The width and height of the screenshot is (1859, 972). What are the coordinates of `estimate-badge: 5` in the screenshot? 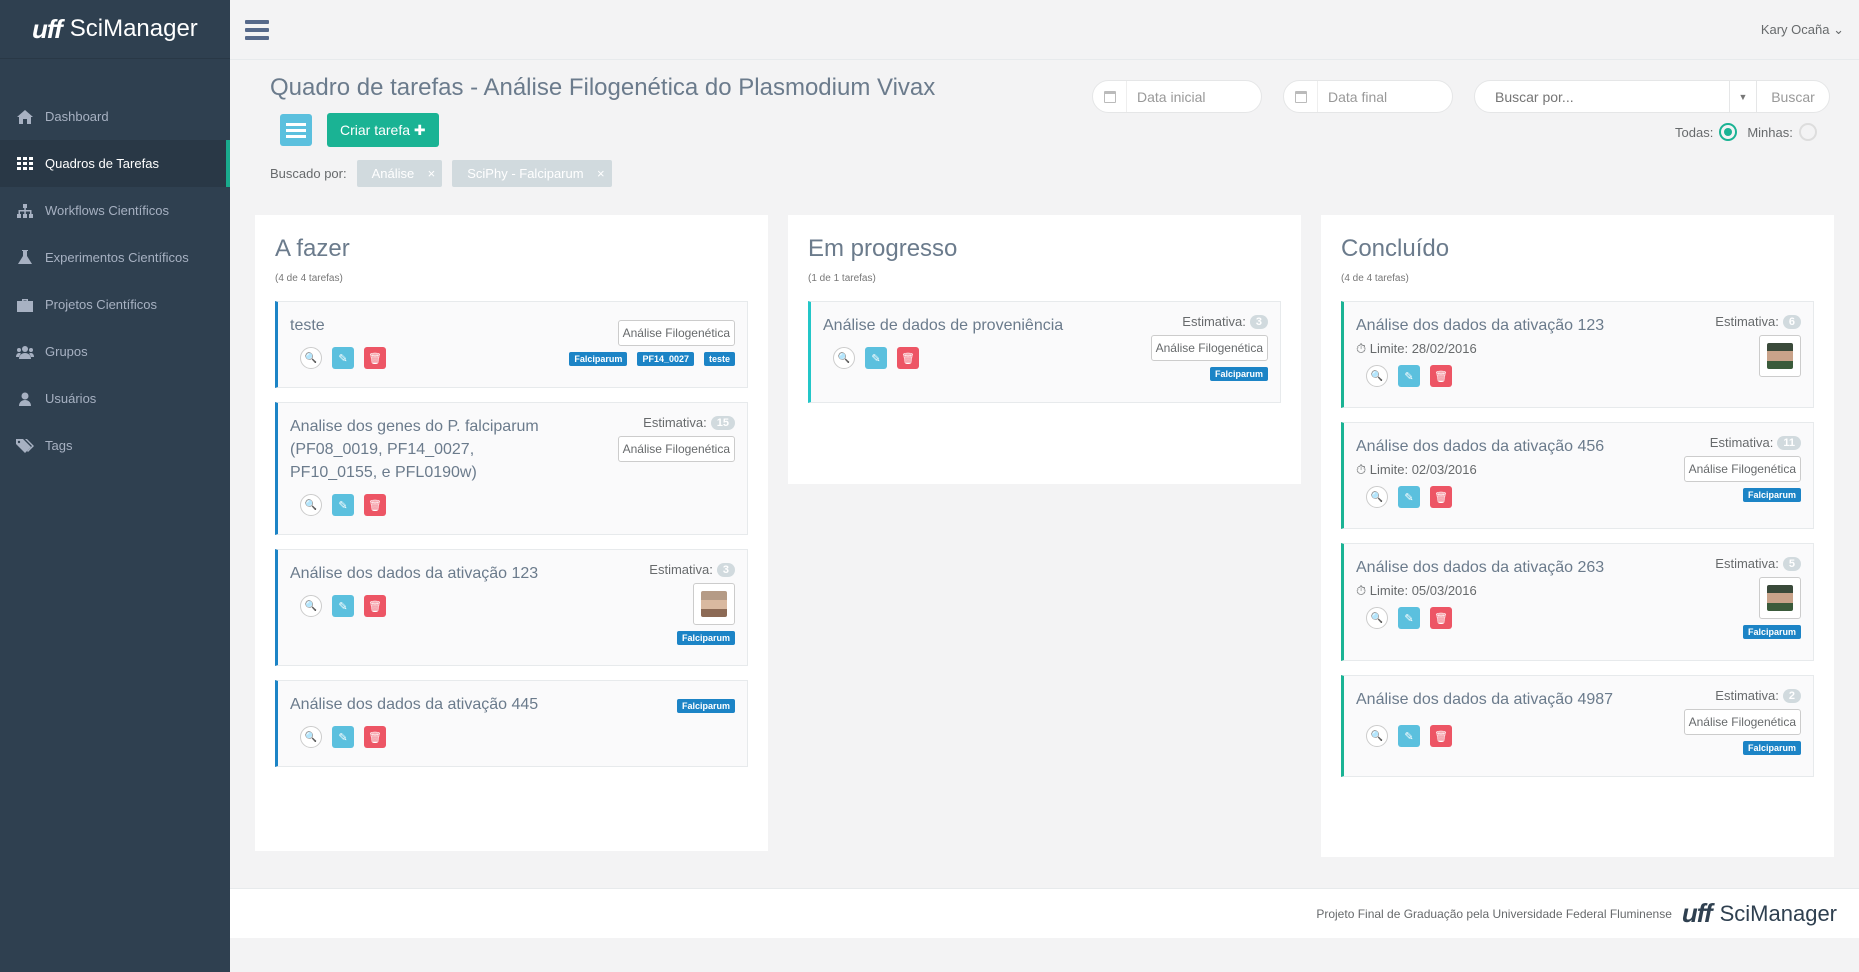 It's located at (1791, 563).